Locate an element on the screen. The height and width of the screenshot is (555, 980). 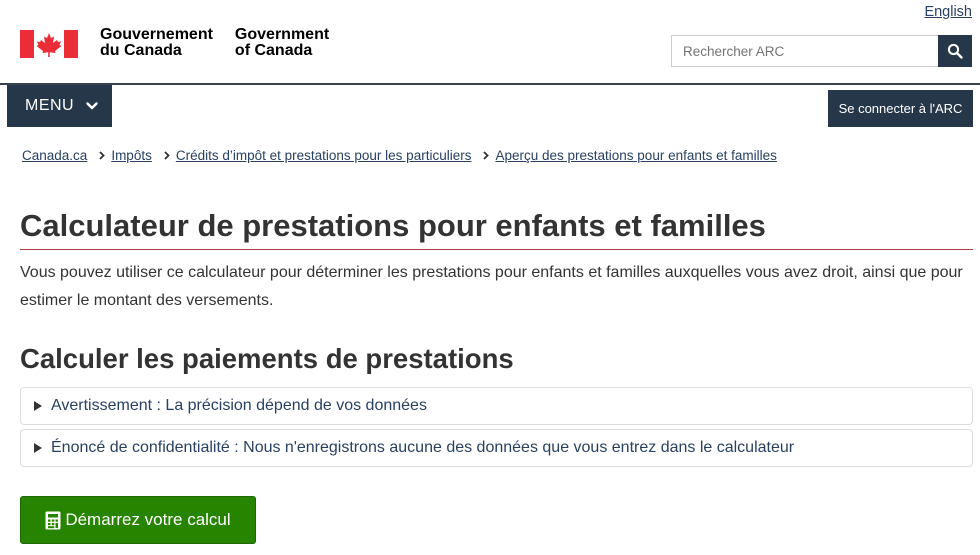
section-heading: Calculer les paiements de prestations is located at coordinates (267, 358).